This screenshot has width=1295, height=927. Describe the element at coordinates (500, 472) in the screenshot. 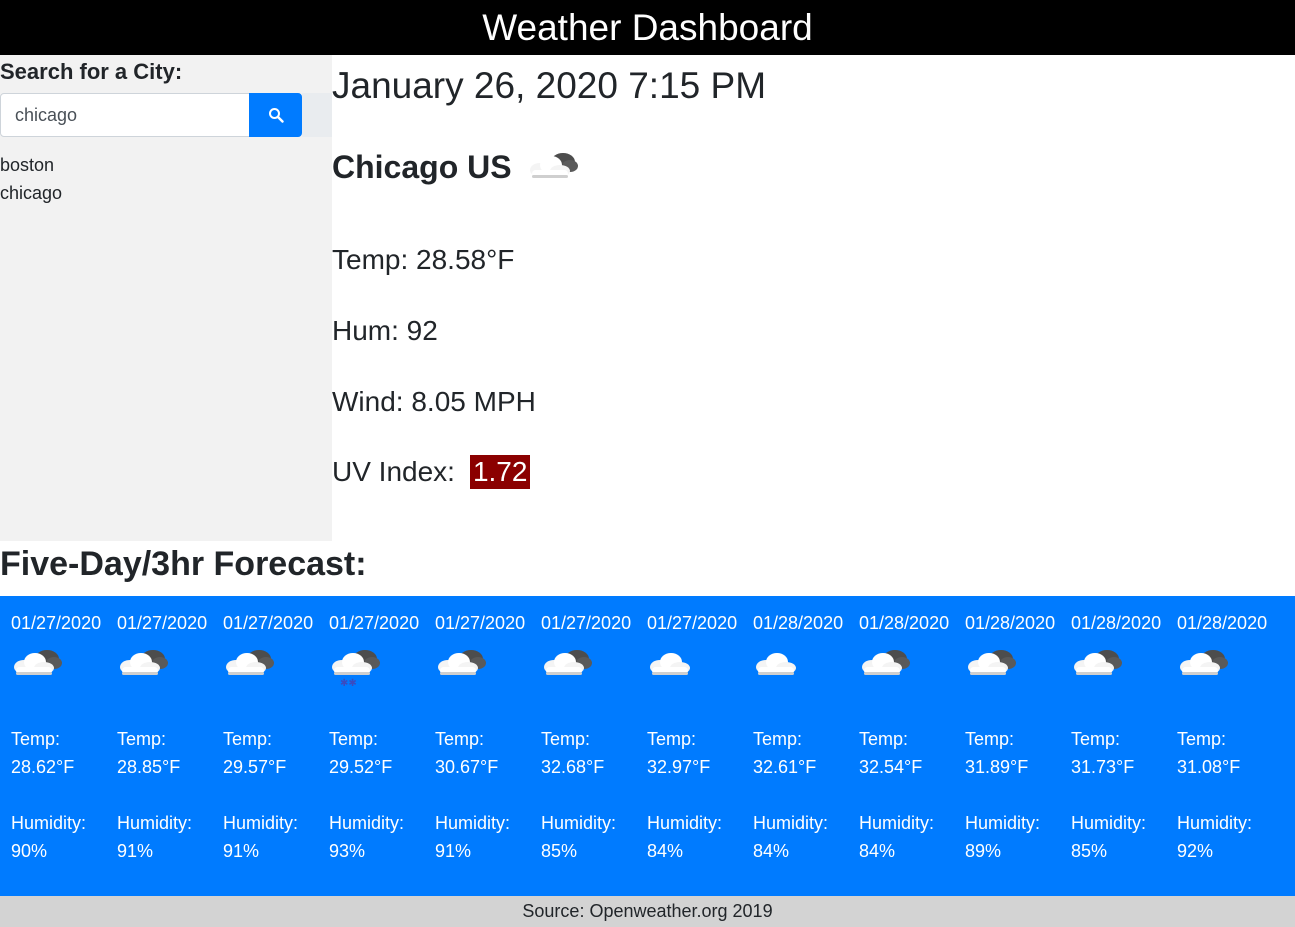

I see `uv-index-badge: 1.72` at that location.